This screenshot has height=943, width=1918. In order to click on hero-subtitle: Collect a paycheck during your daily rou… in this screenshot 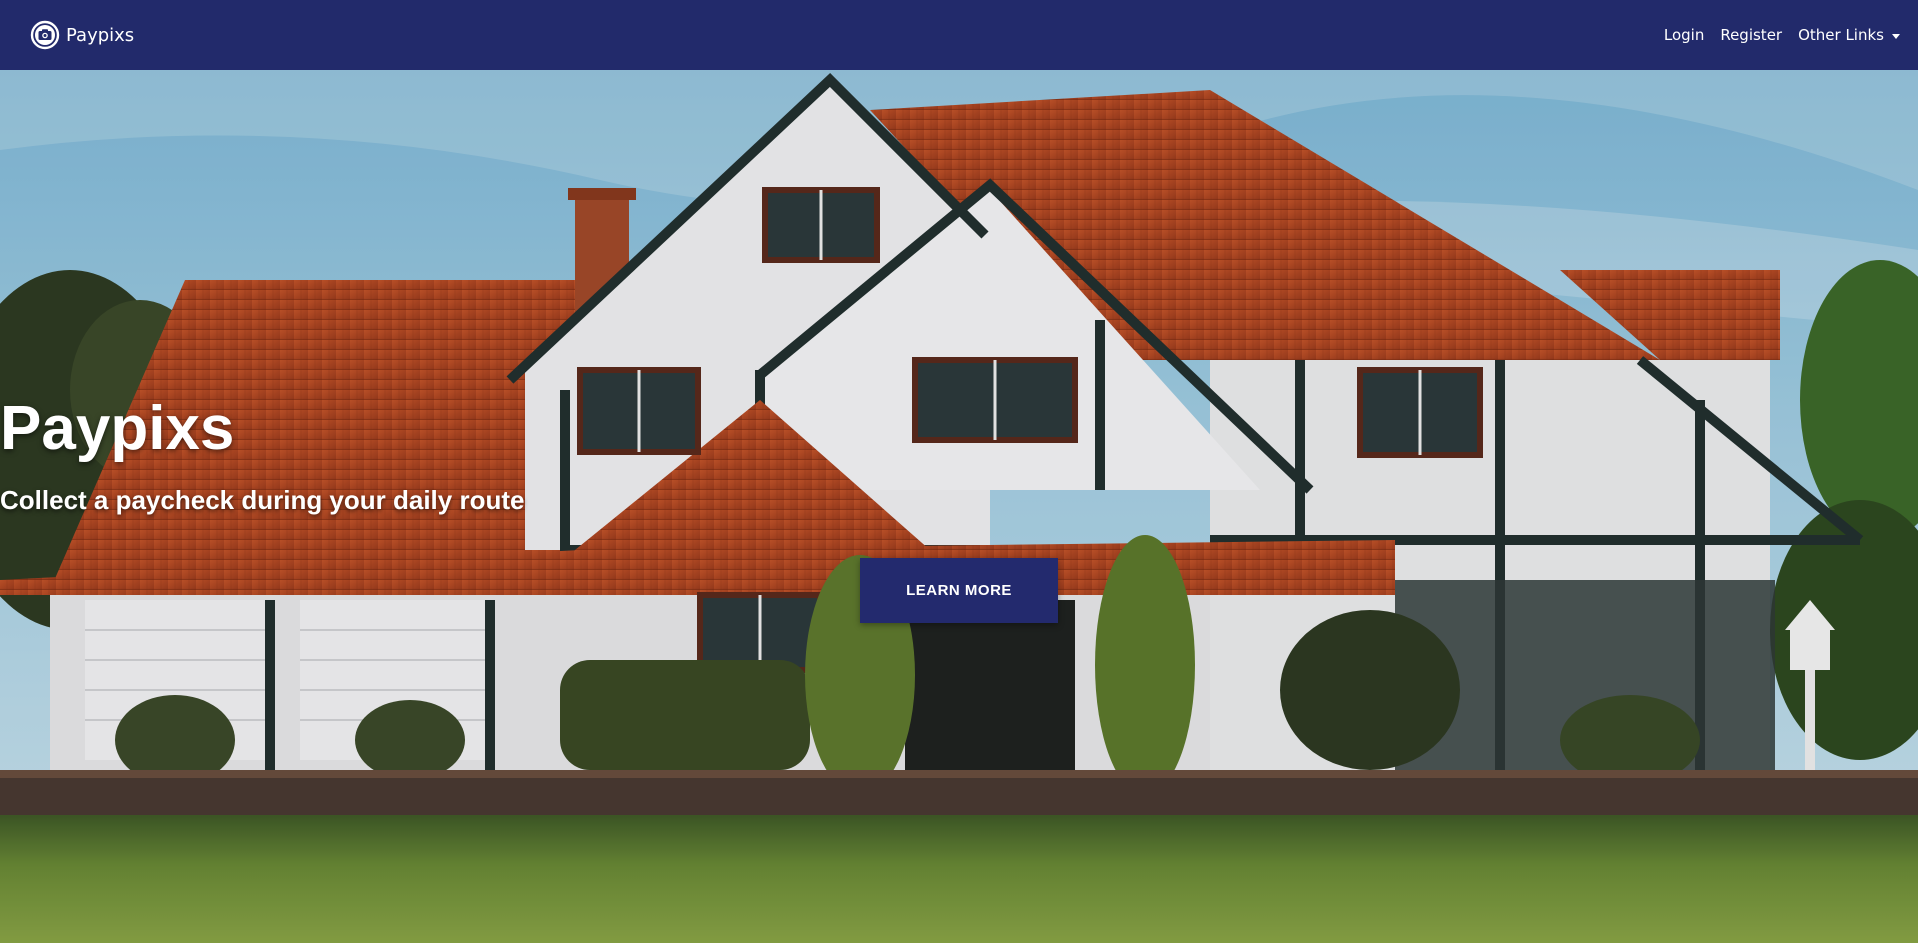, I will do `click(262, 500)`.